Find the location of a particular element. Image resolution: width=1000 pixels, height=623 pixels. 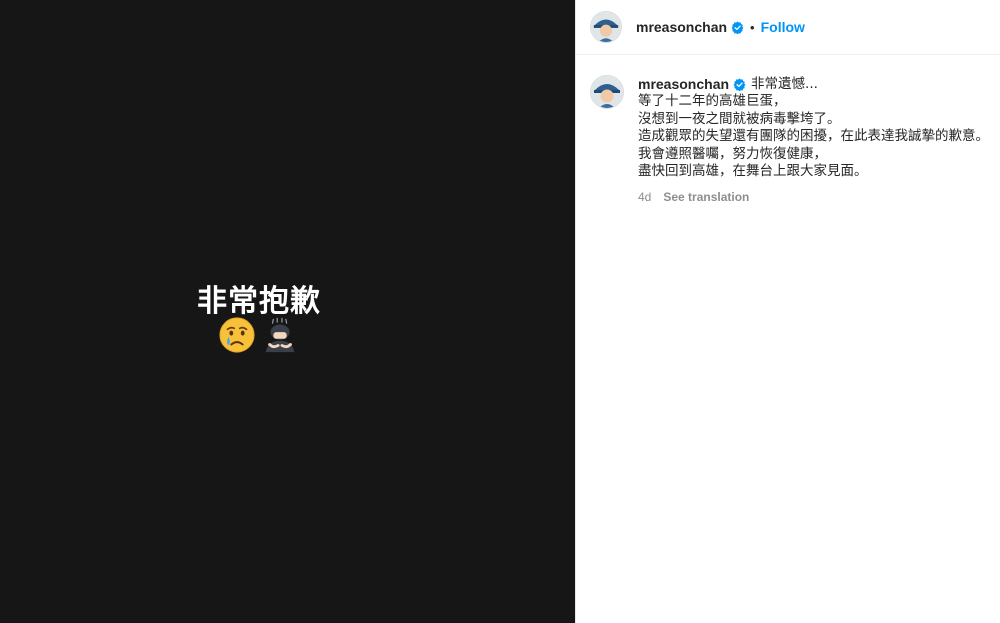

caption-meta: 4d See translation is located at coordinates (815, 197).